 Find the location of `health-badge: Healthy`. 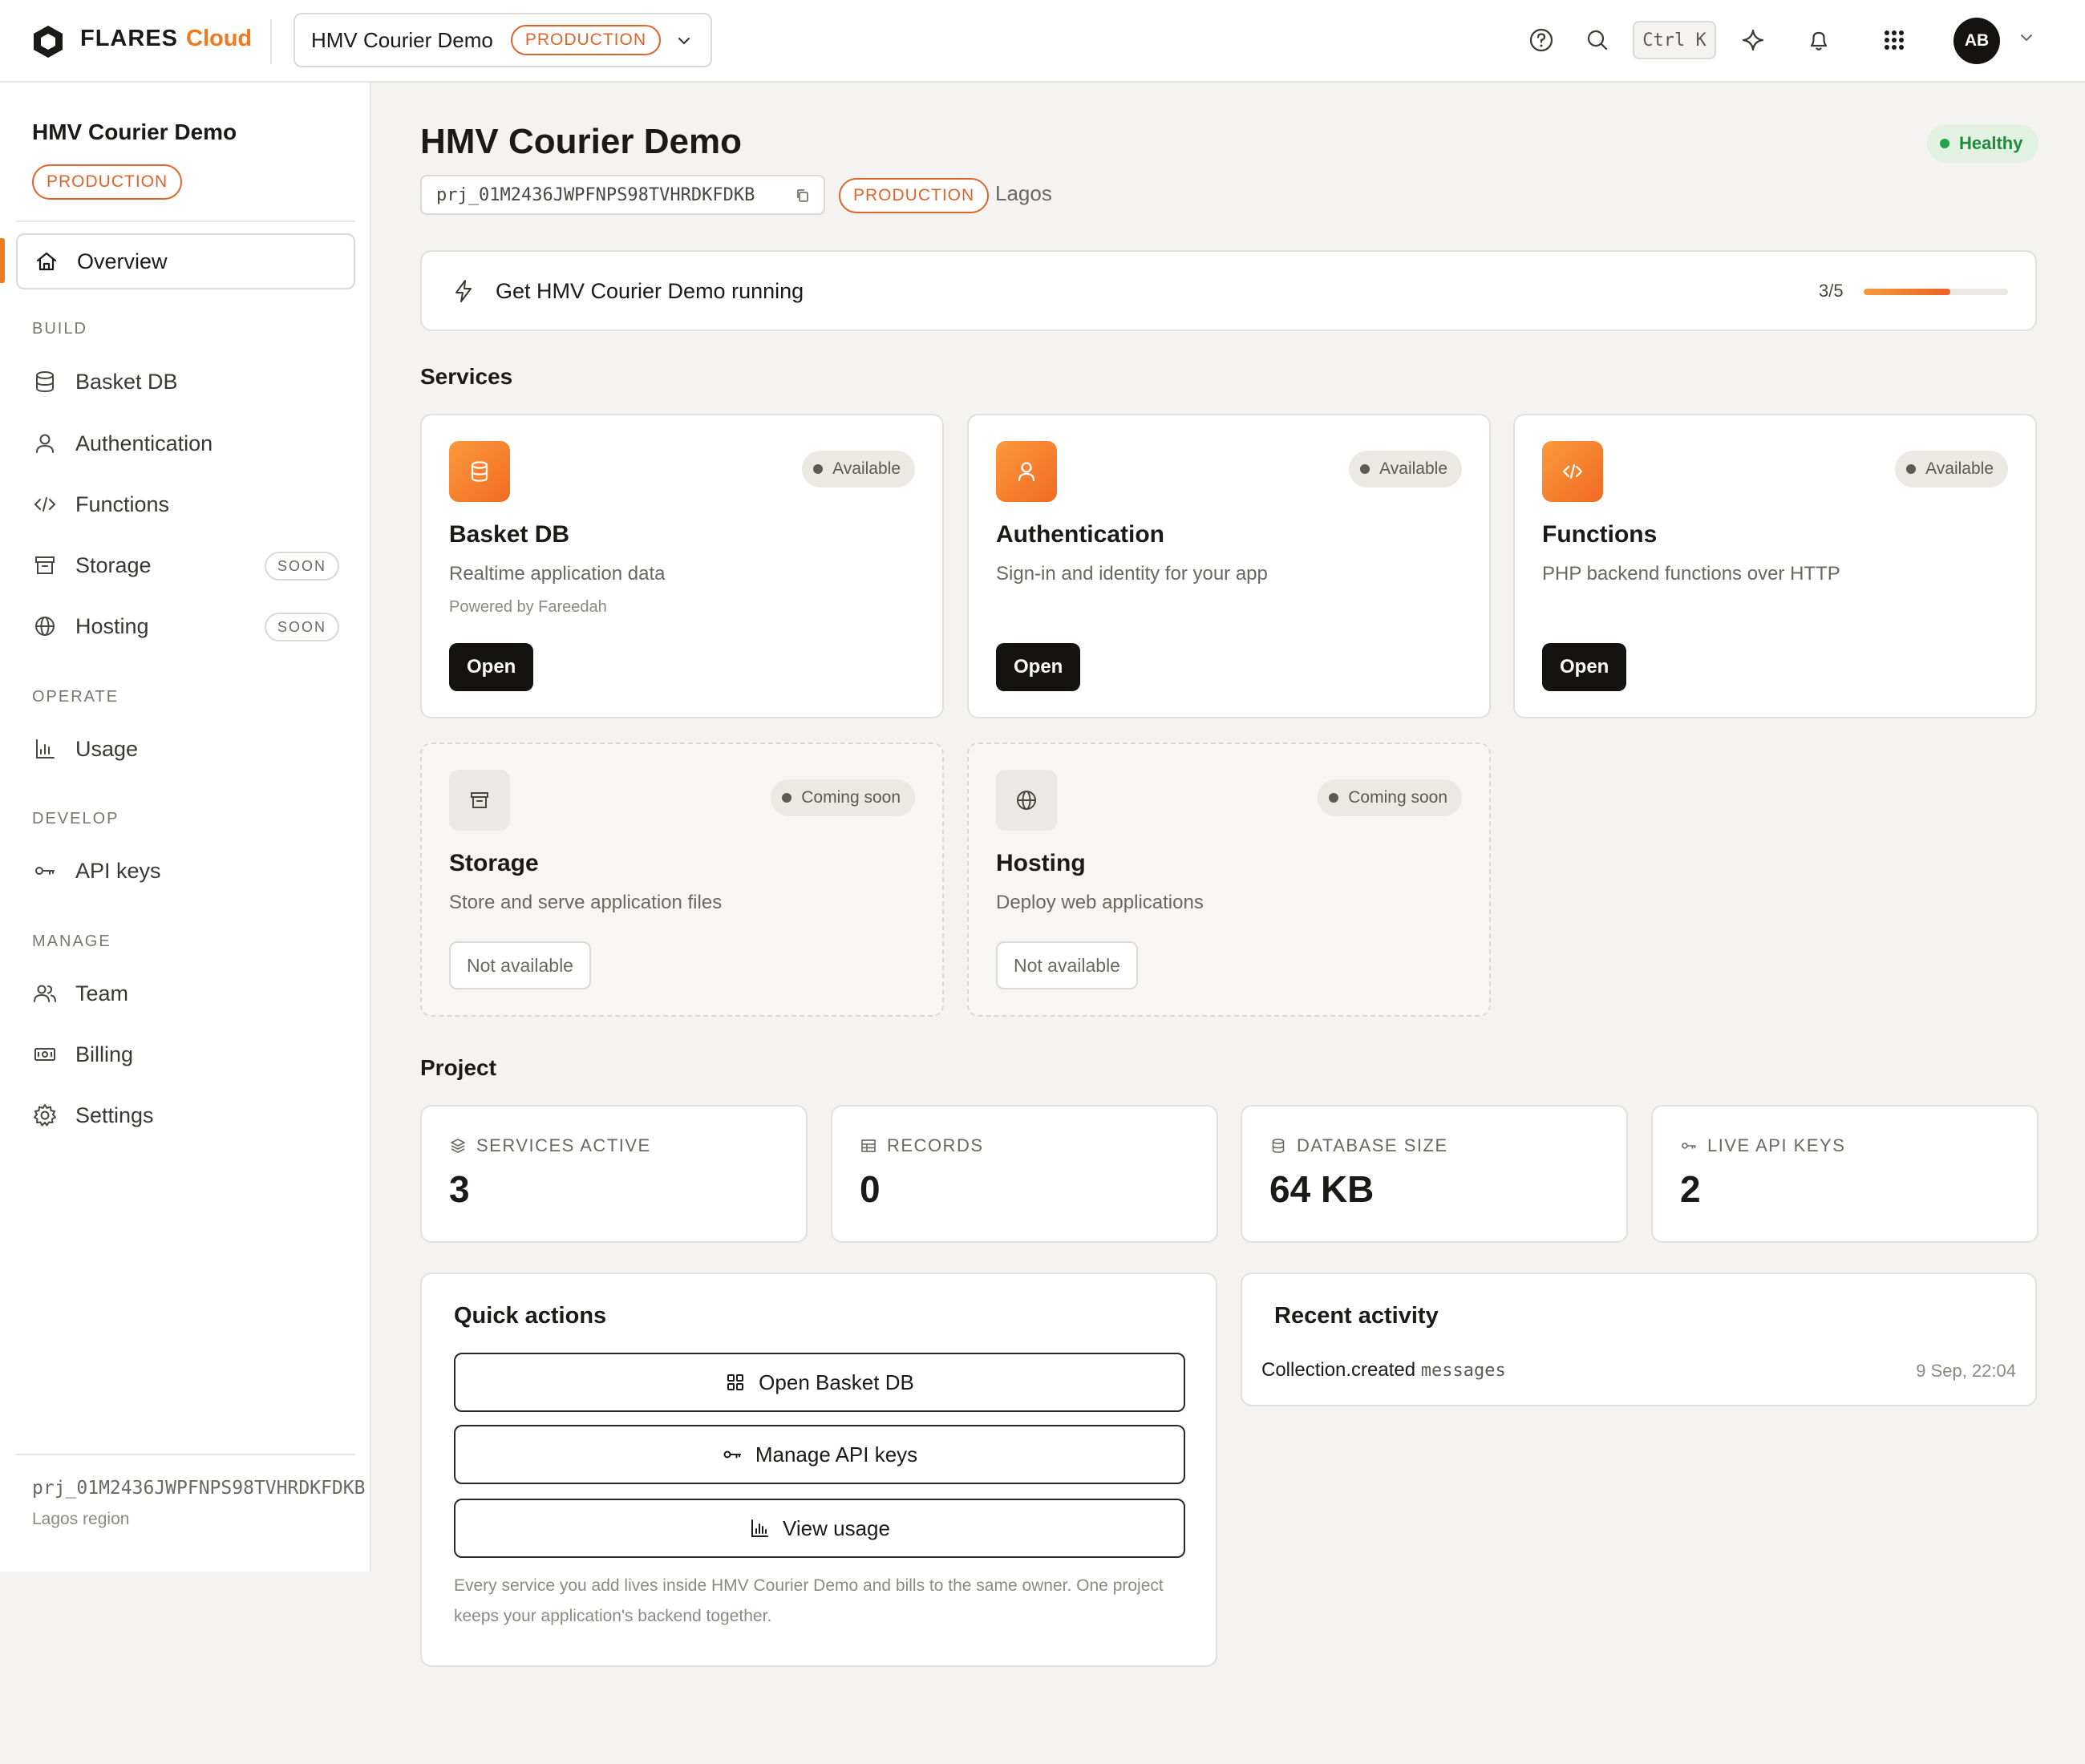

health-badge: Healthy is located at coordinates (1983, 143).